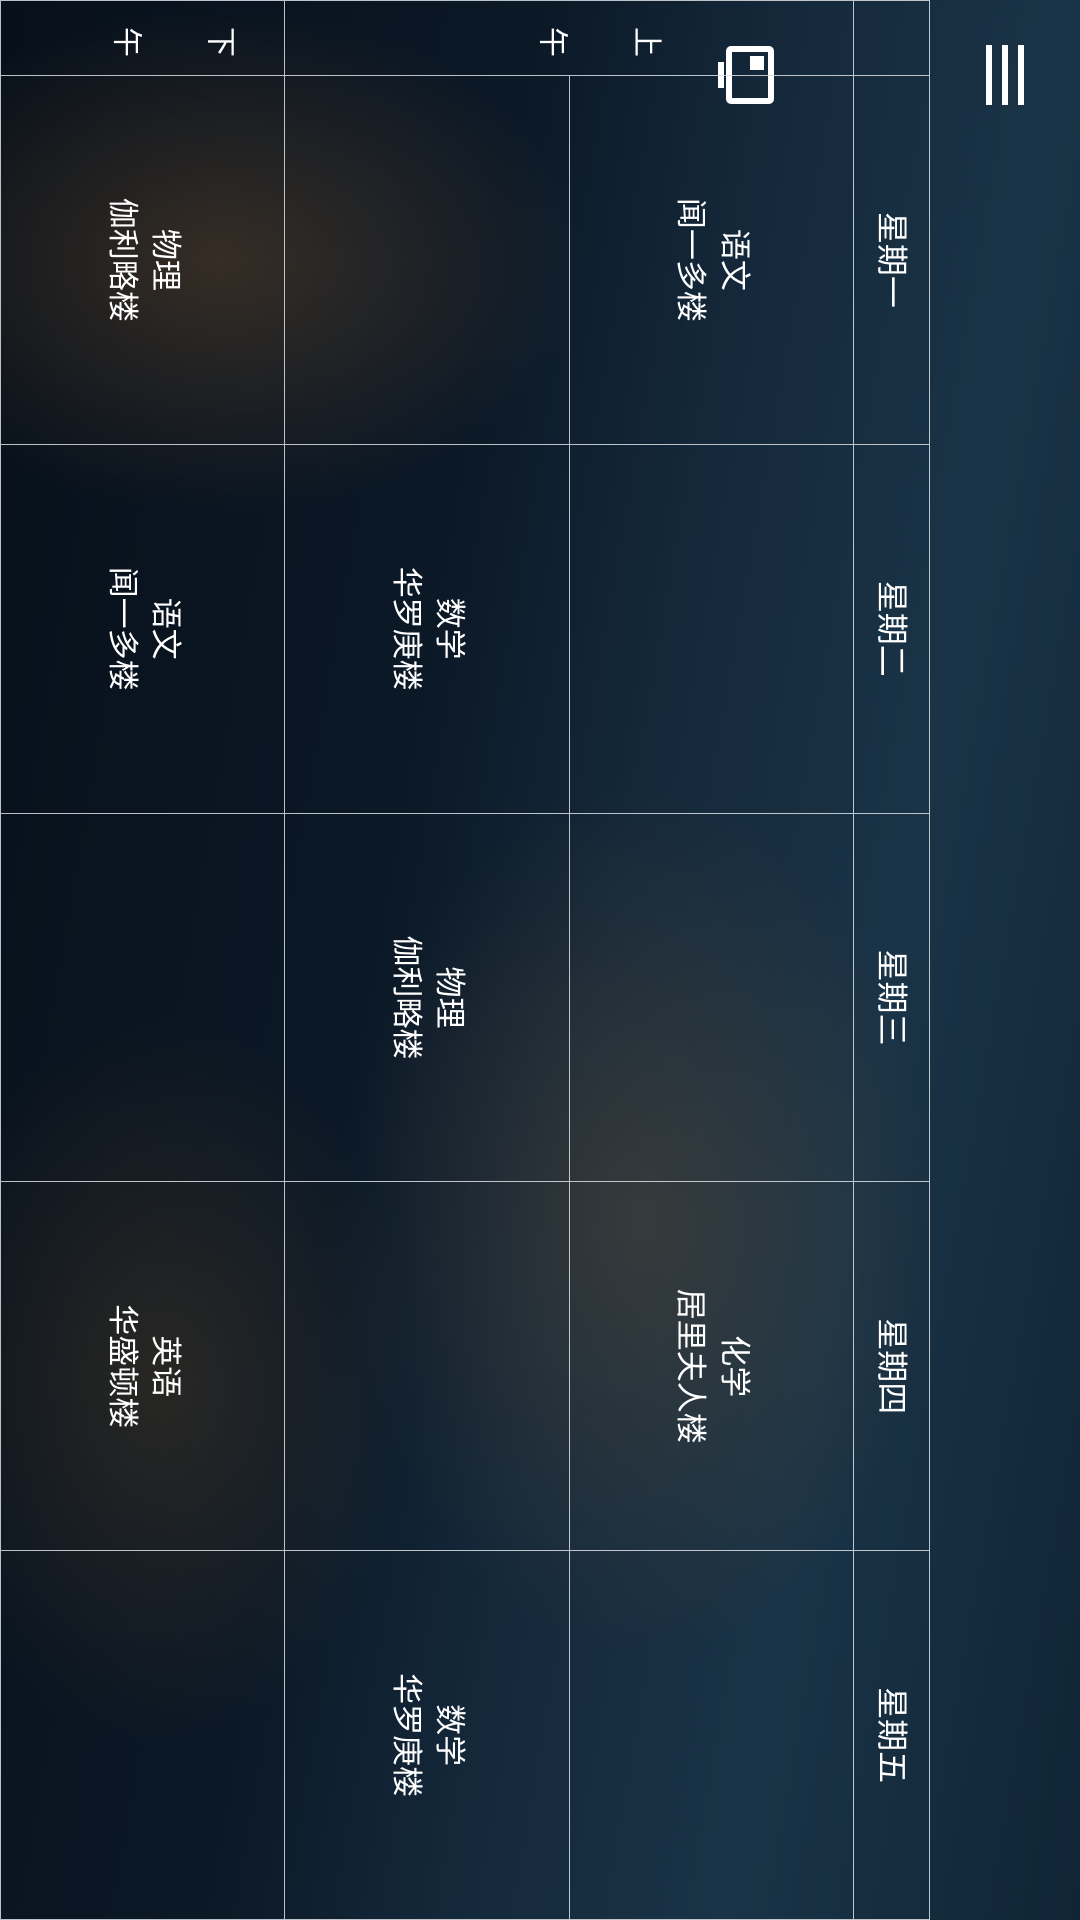 The image size is (1080, 1920). What do you see at coordinates (891, 1367) in the screenshot?
I see `day-header-thu: 星期四` at bounding box center [891, 1367].